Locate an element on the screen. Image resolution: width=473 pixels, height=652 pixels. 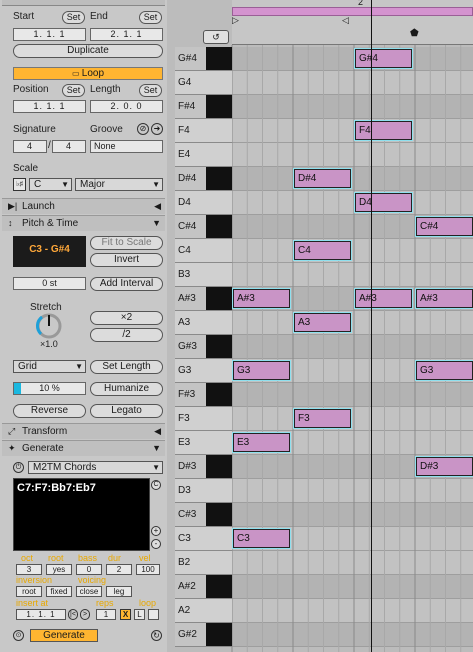
voicing-leg-button: leg is located at coordinates (119, 591).